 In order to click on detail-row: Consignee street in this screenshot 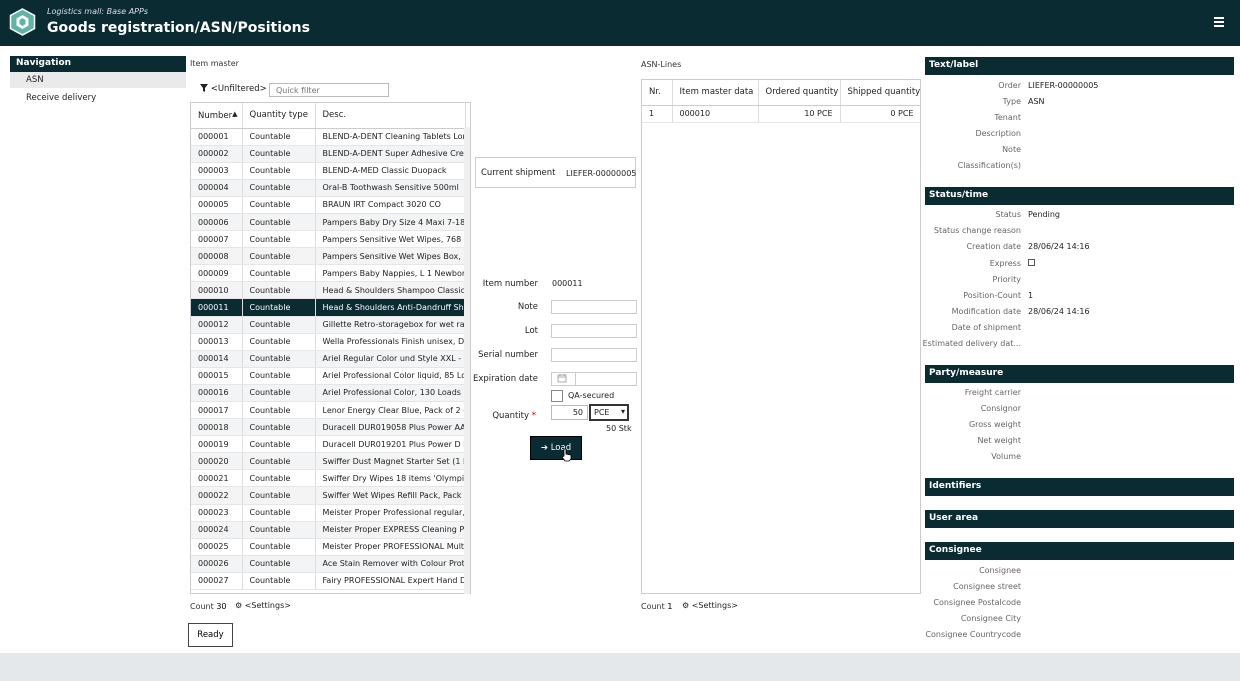, I will do `click(1079, 588)`.